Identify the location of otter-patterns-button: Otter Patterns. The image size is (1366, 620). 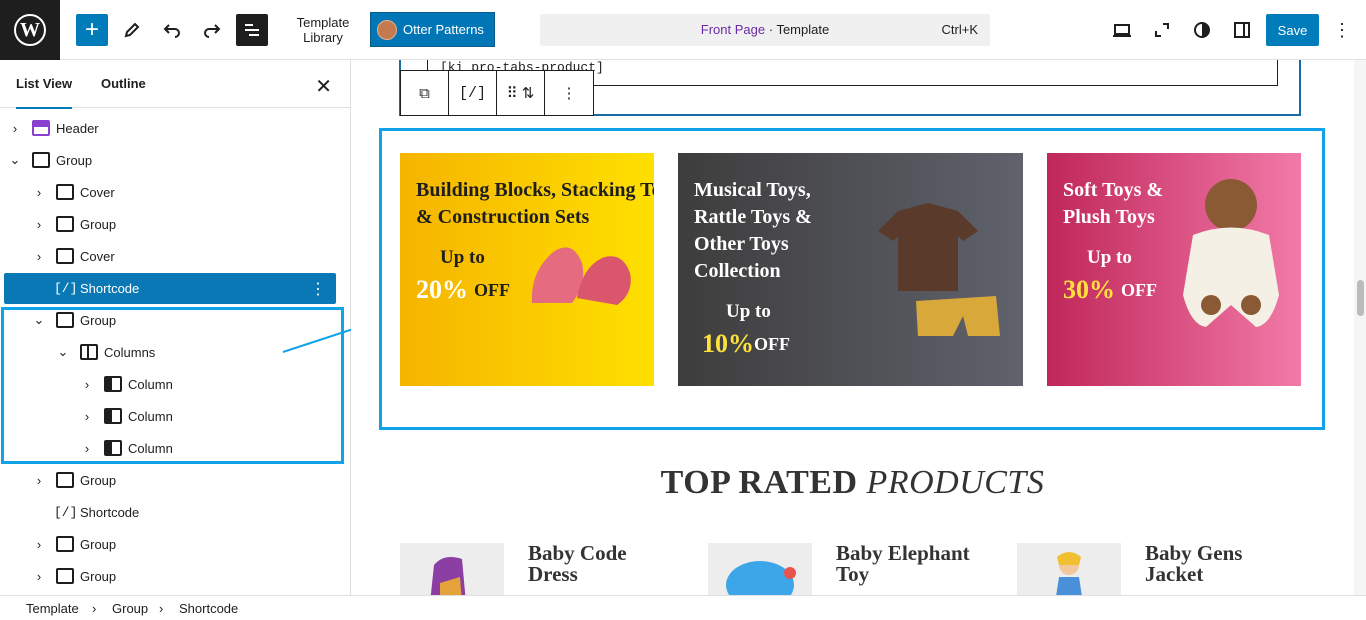
(432, 29).